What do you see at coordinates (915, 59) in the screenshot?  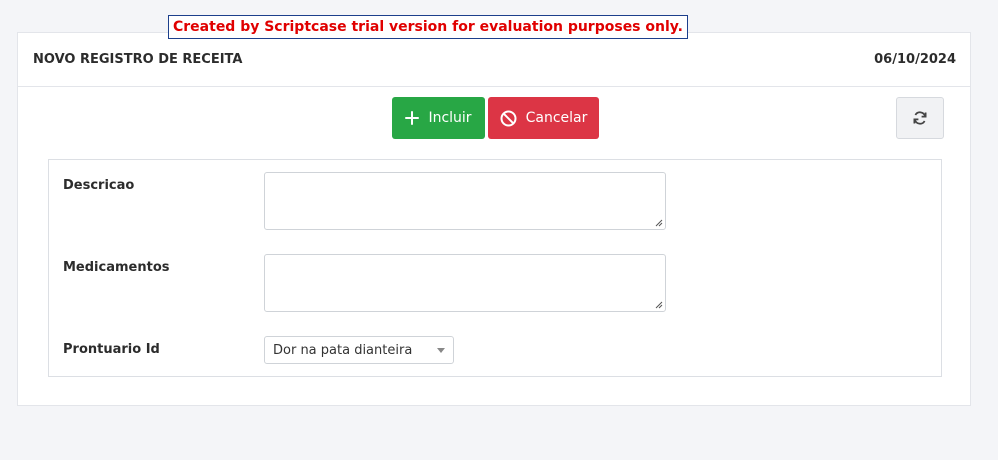 I see `header-date: 06/10/2024` at bounding box center [915, 59].